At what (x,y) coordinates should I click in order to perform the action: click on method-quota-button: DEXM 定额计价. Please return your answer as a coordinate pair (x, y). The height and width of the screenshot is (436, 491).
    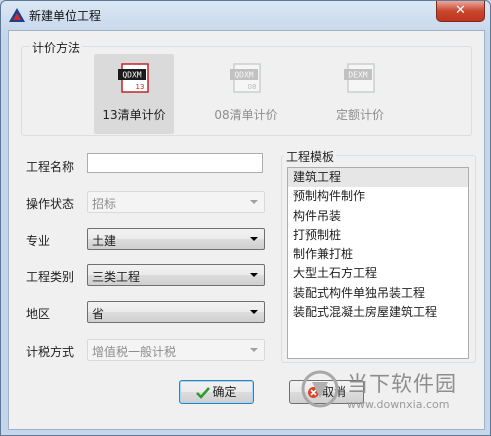
    Looking at the image, I should click on (360, 94).